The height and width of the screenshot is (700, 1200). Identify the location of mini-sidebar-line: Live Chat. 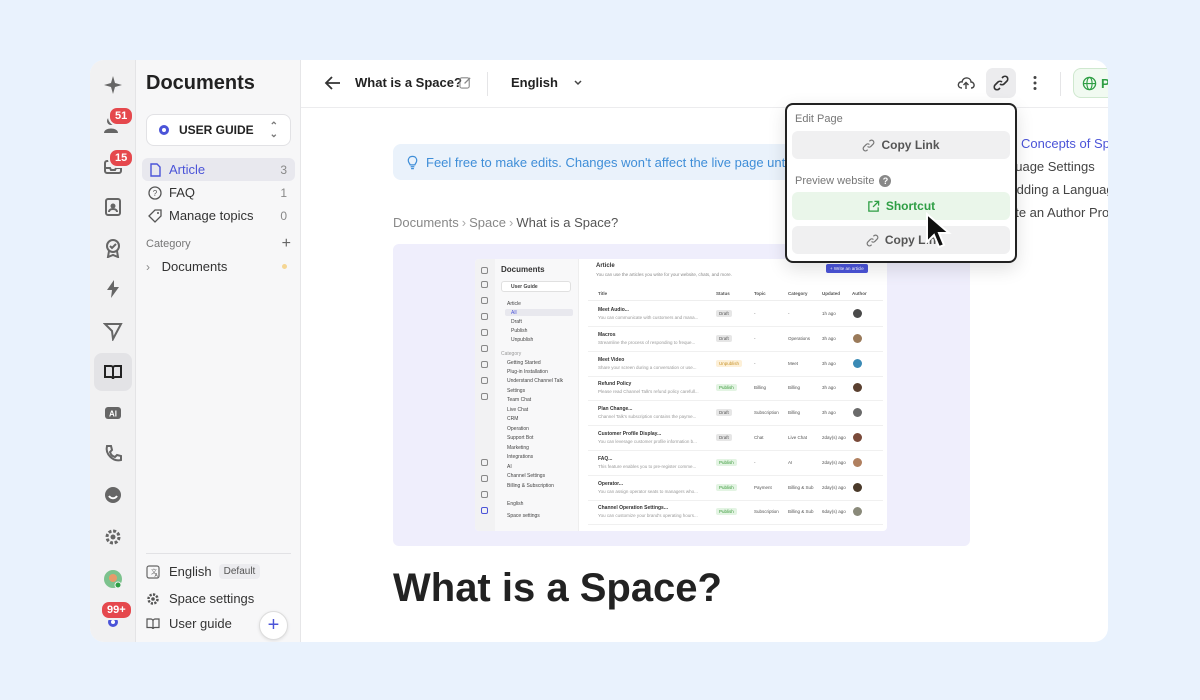
(518, 410).